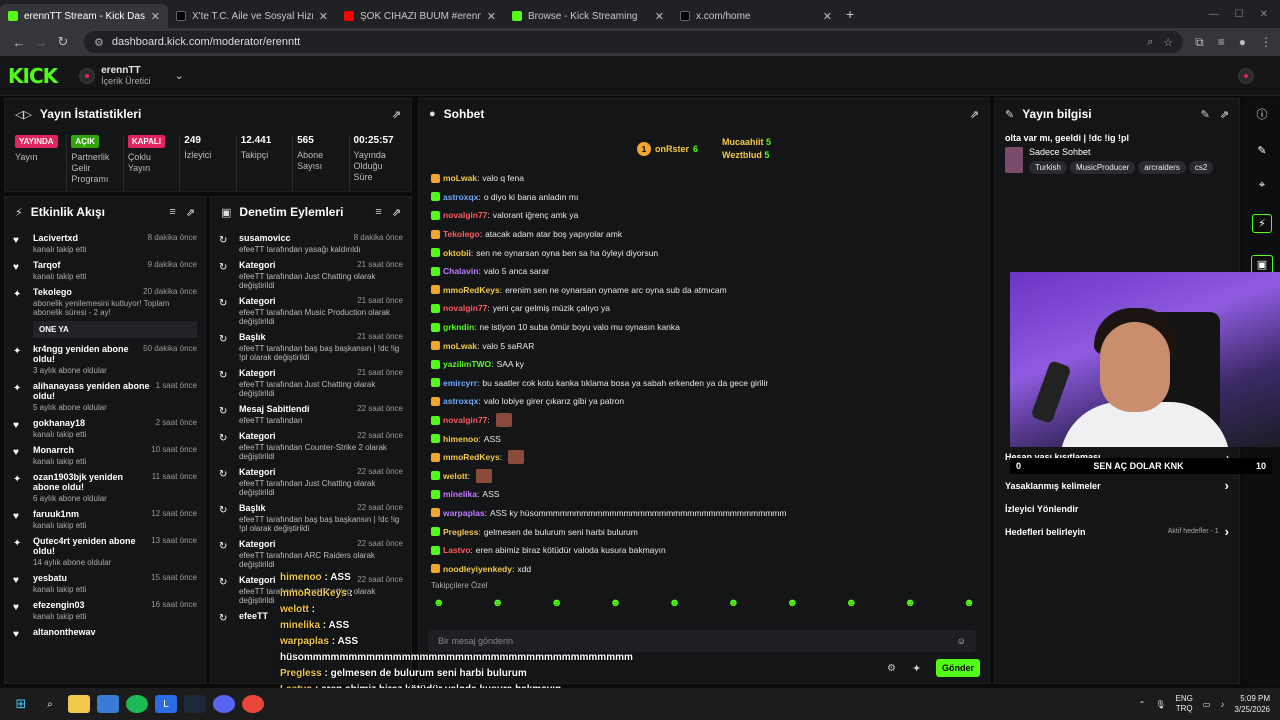 This screenshot has width=1280, height=720. What do you see at coordinates (137, 704) in the screenshot?
I see `spotify-icon` at bounding box center [137, 704].